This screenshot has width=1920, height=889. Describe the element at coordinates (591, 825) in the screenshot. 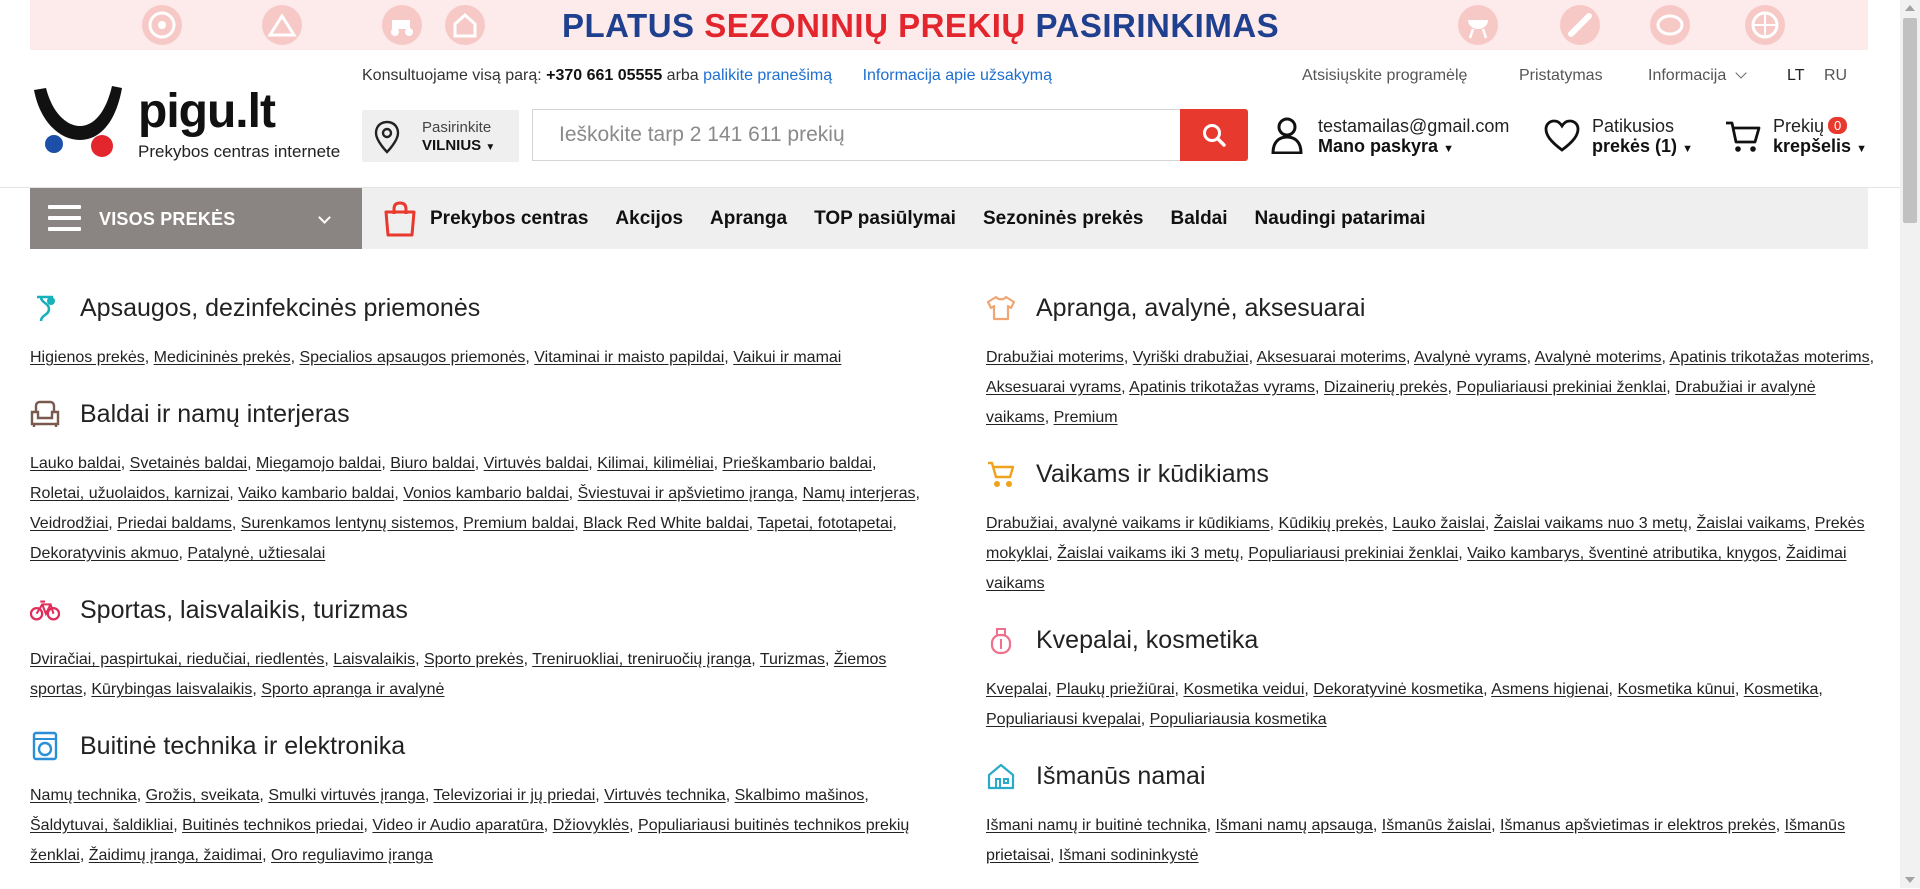

I see `category-link: Džiovyklės` at that location.